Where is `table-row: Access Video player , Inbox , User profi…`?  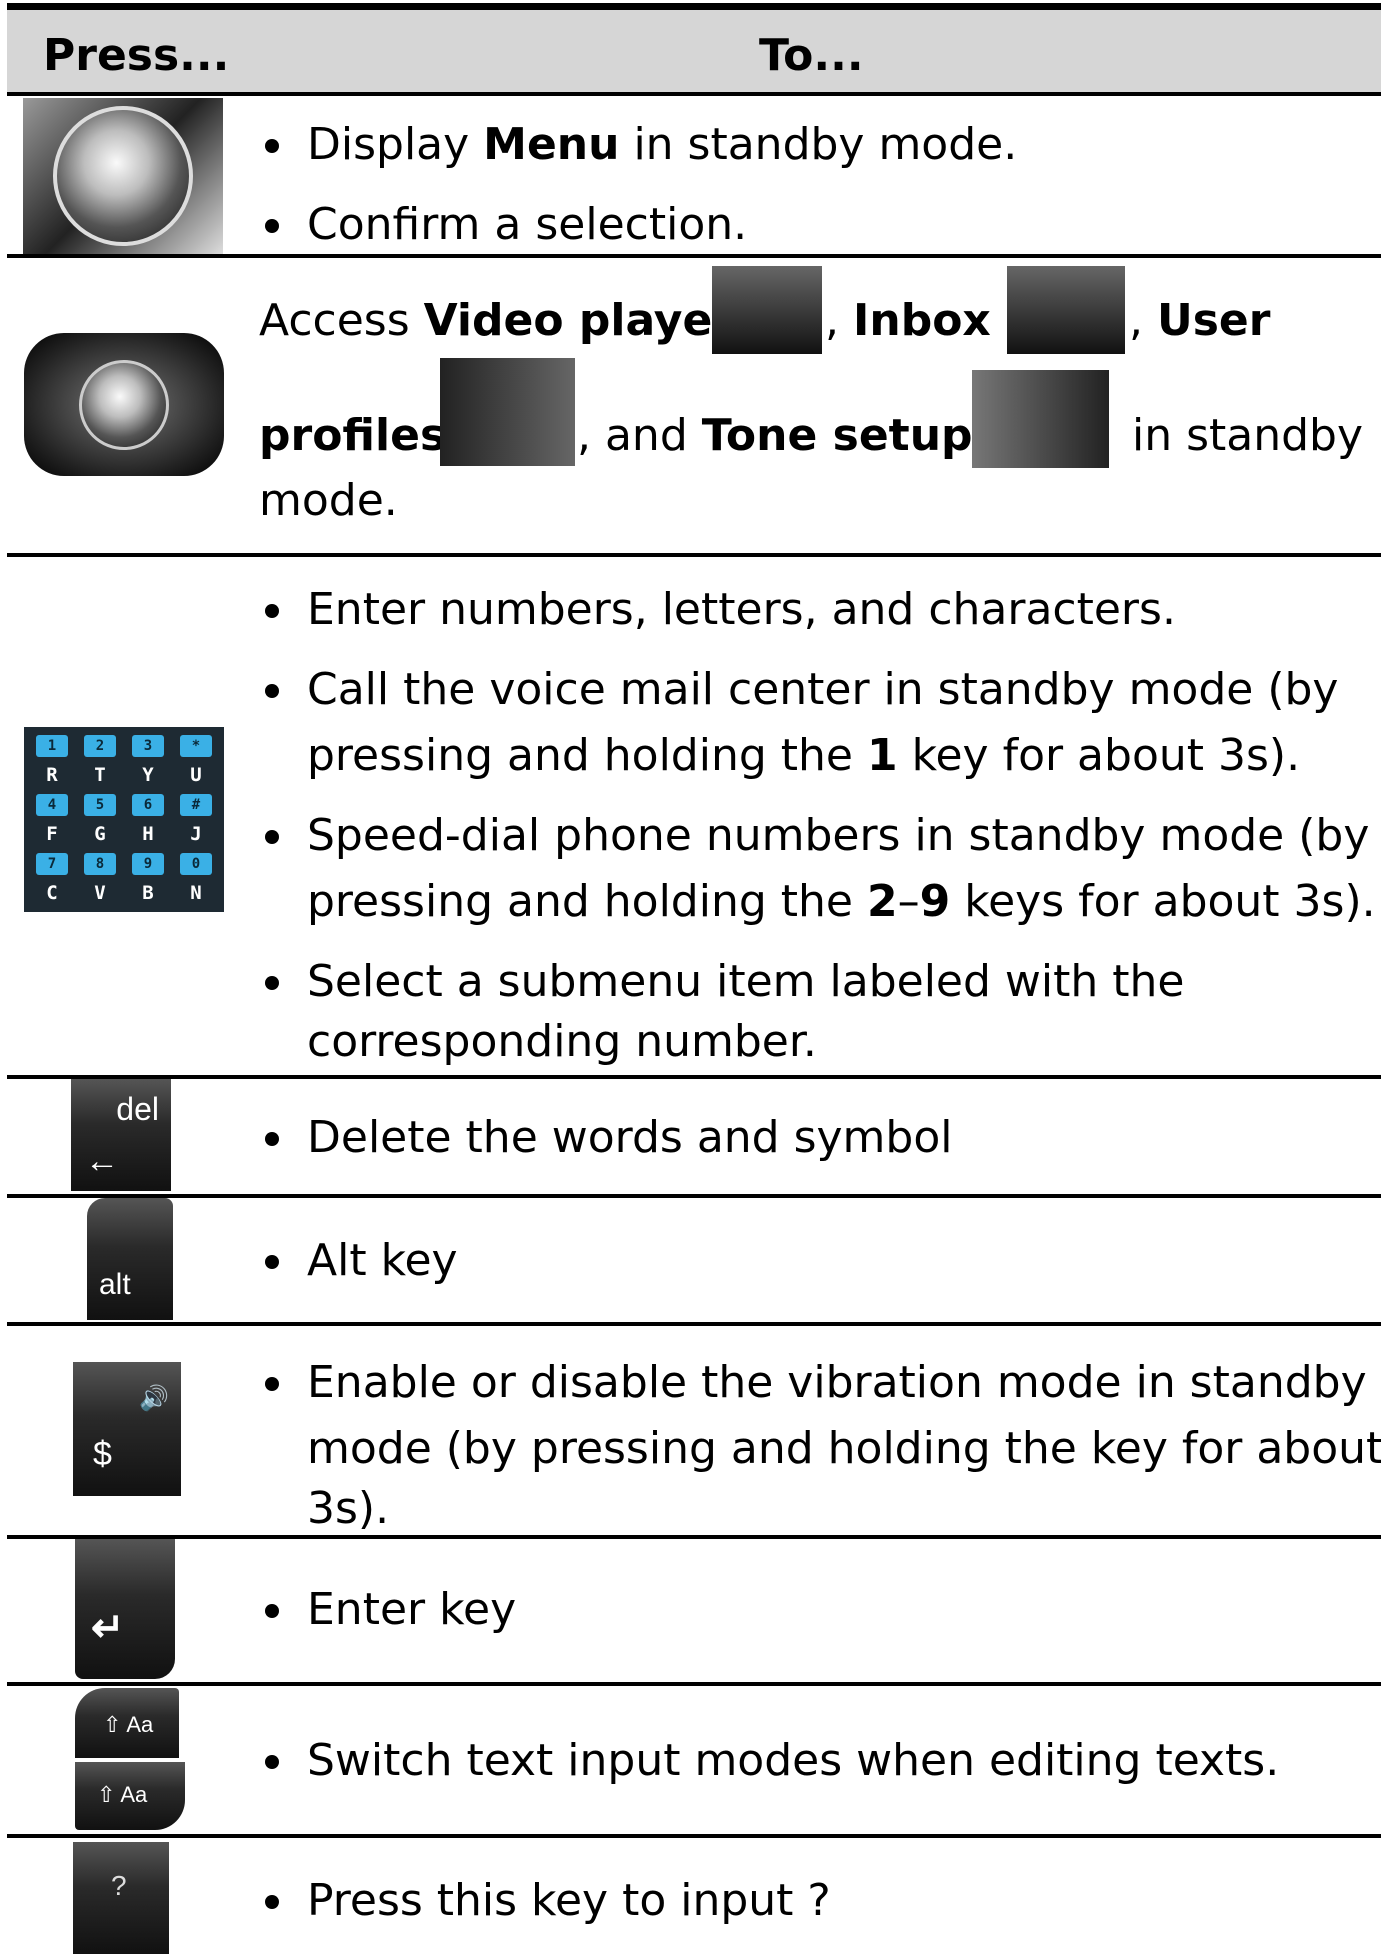
table-row: Access Video player , Inbox , User profi… is located at coordinates (694, 405).